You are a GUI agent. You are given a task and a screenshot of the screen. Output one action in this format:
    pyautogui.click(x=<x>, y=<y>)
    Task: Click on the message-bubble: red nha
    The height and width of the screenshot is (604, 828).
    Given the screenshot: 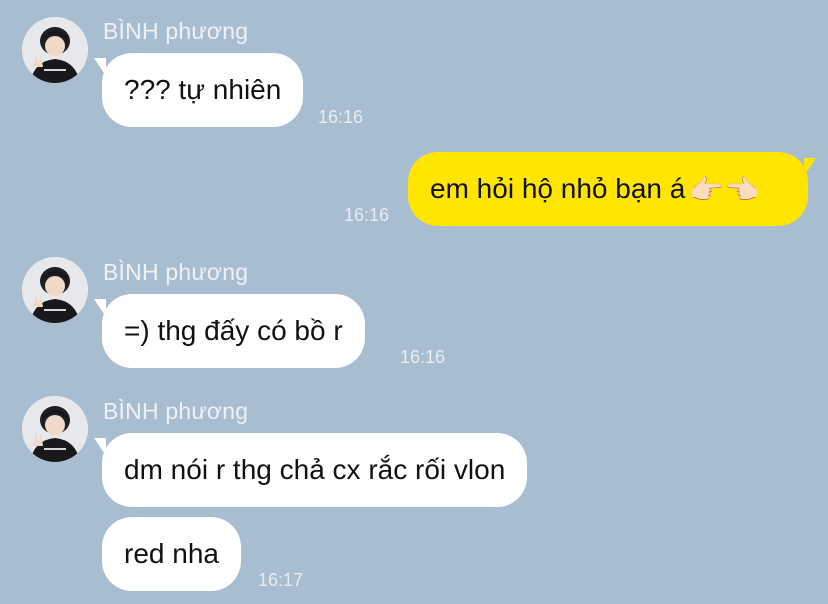 What is the action you would take?
    pyautogui.click(x=171, y=554)
    